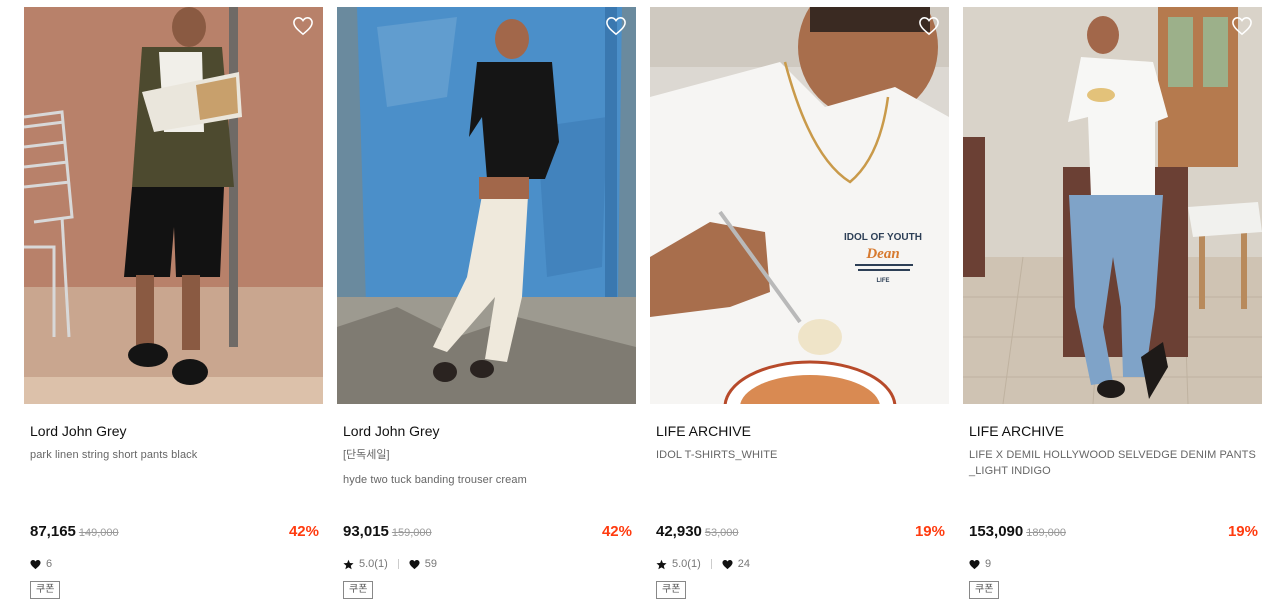  What do you see at coordinates (366, 531) in the screenshot?
I see `sale-price: 93,015` at bounding box center [366, 531].